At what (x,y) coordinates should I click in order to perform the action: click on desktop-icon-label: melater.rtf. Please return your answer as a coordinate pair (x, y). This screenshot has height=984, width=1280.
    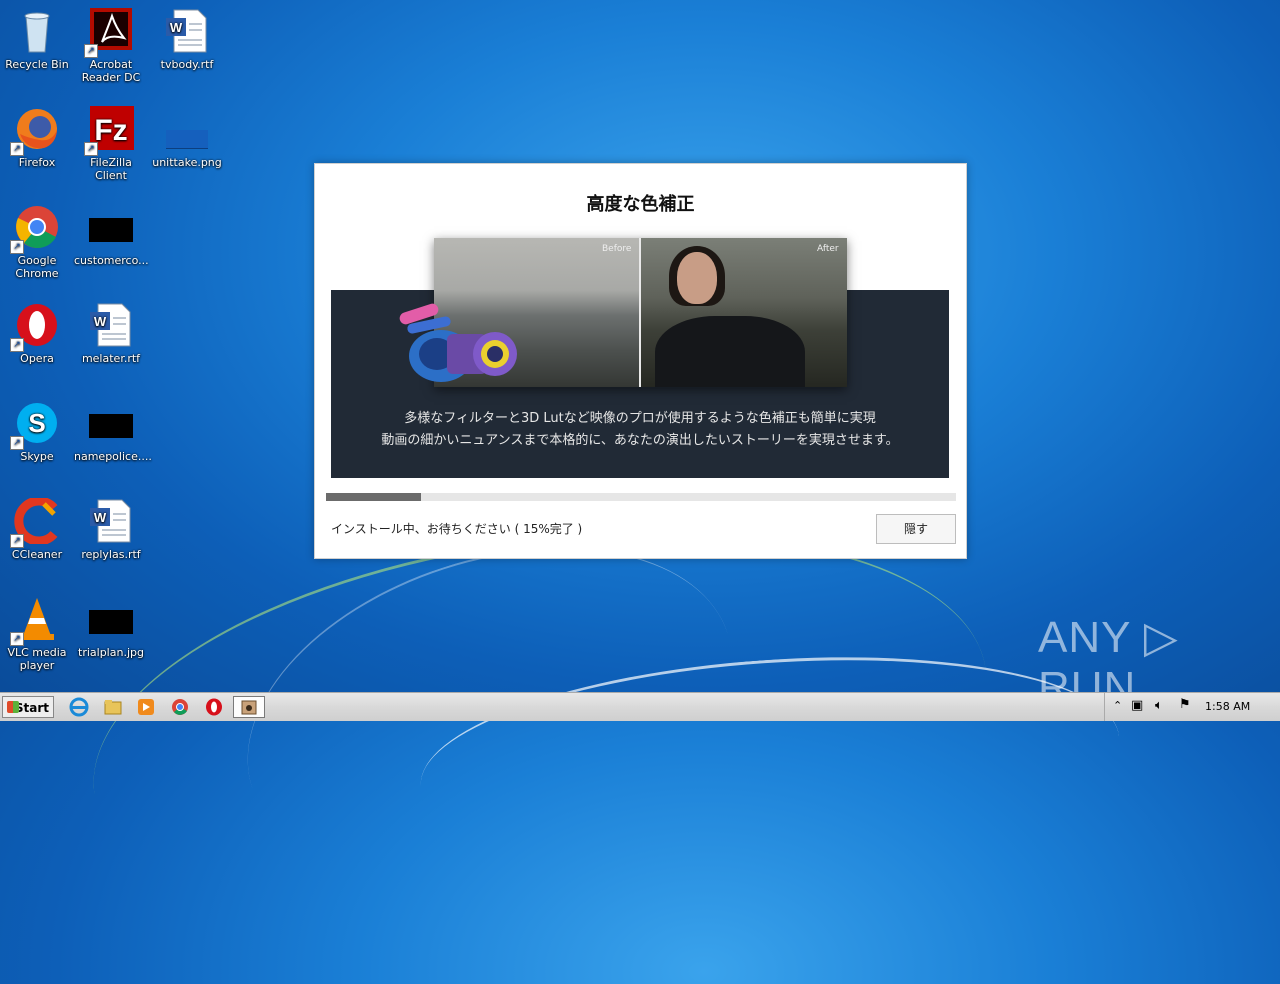
    Looking at the image, I should click on (111, 358).